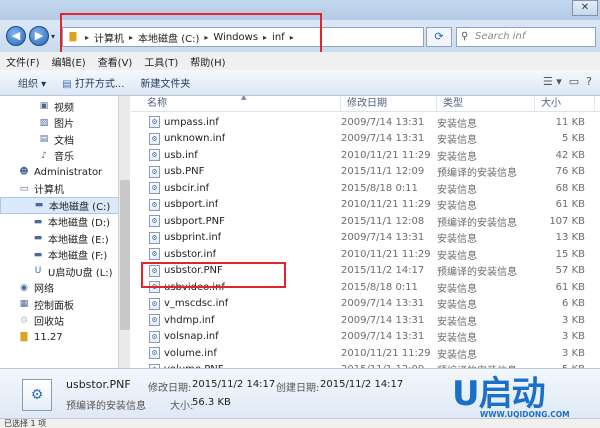  What do you see at coordinates (570, 122) in the screenshot?
I see `file-size: 11 KB` at bounding box center [570, 122].